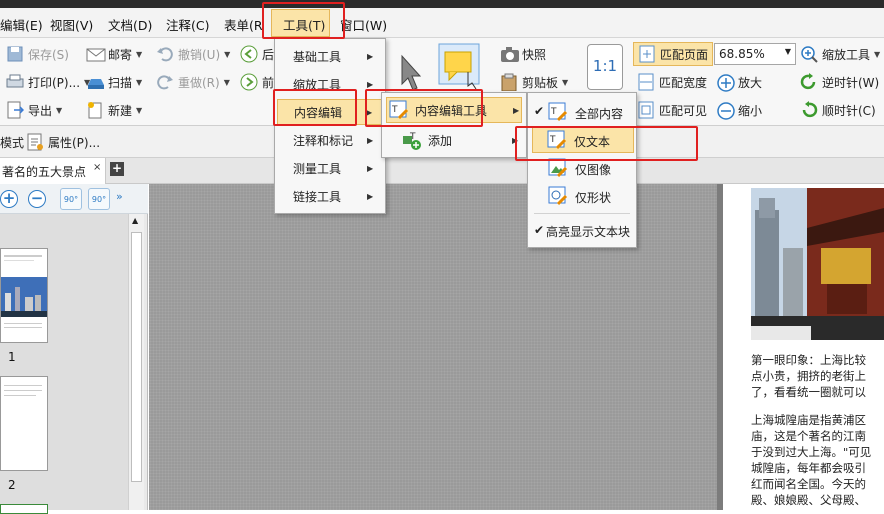 The image size is (884, 514). Describe the element at coordinates (199, 54) in the screenshot. I see `undo-label: 撤销(U)` at that location.